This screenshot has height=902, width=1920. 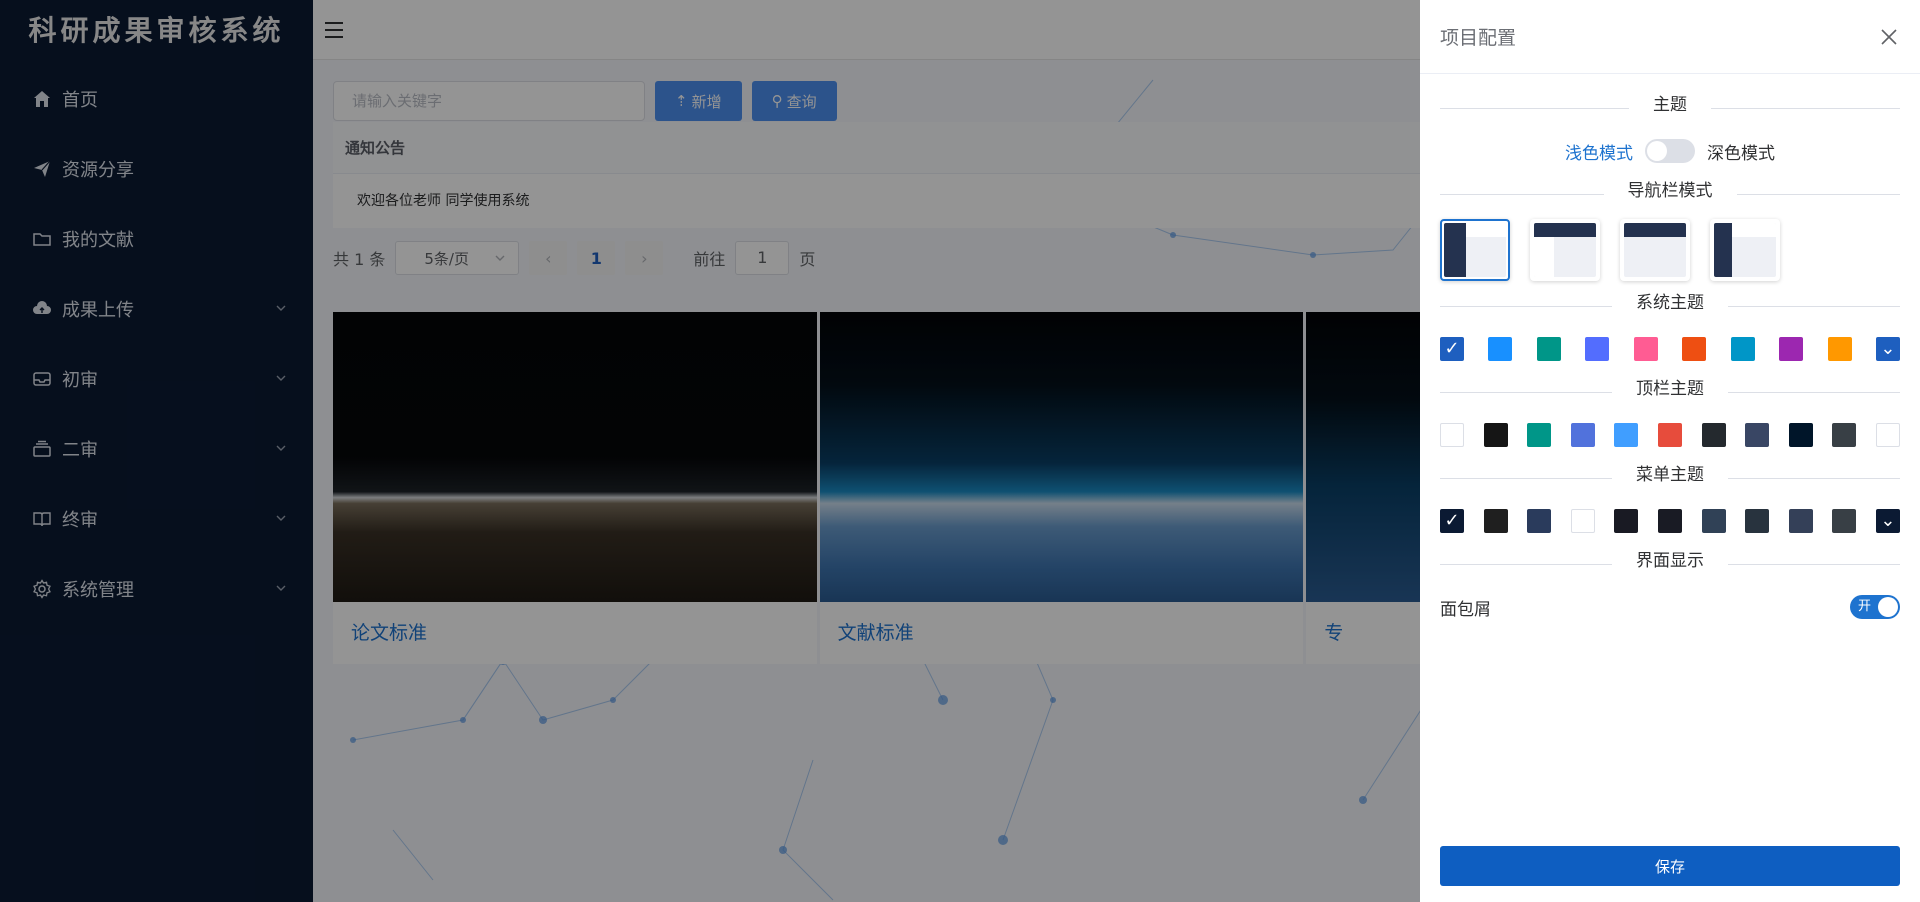 I want to click on dark-mode-toggle, so click(x=1670, y=151).